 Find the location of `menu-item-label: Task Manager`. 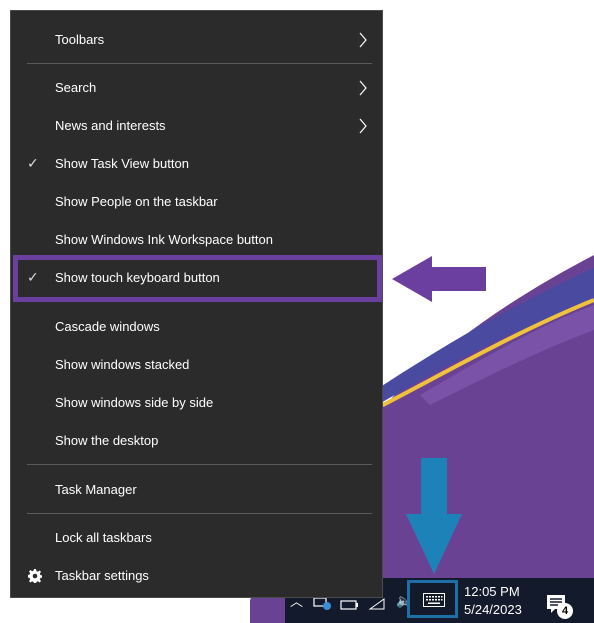

menu-item-label: Task Manager is located at coordinates (96, 489).